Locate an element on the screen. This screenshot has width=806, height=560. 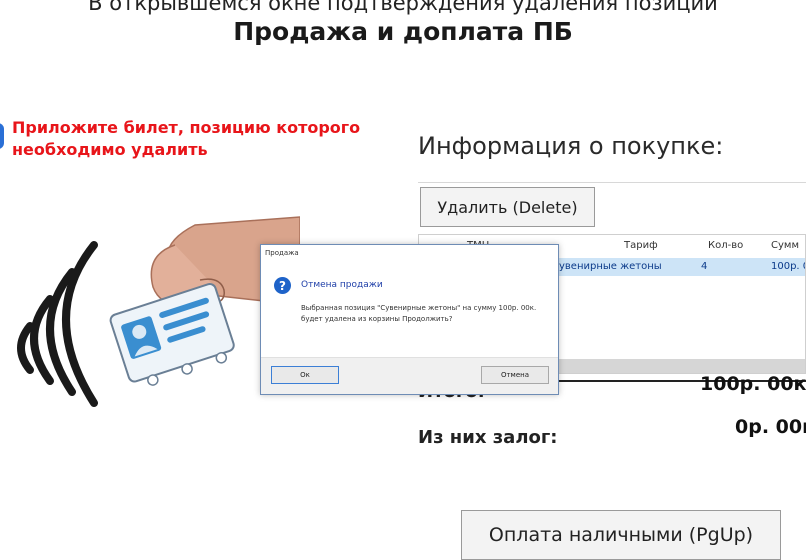
deposit-value: 0р. 00к is located at coordinates (770, 427).